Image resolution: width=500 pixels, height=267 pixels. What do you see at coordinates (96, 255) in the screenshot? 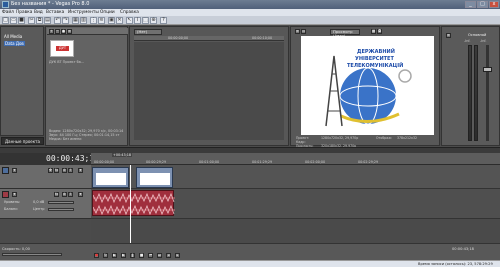
I see `record-icon: ●` at bounding box center [96, 255].